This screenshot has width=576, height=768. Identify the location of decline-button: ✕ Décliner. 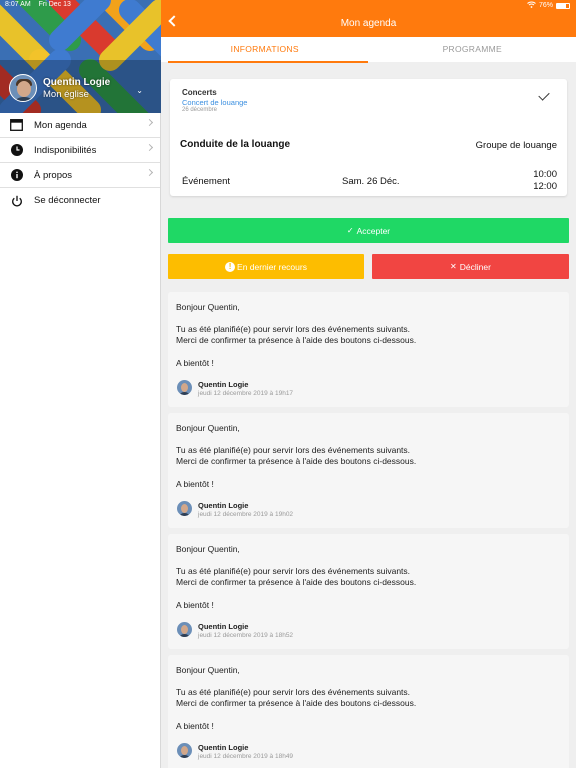
(470, 266).